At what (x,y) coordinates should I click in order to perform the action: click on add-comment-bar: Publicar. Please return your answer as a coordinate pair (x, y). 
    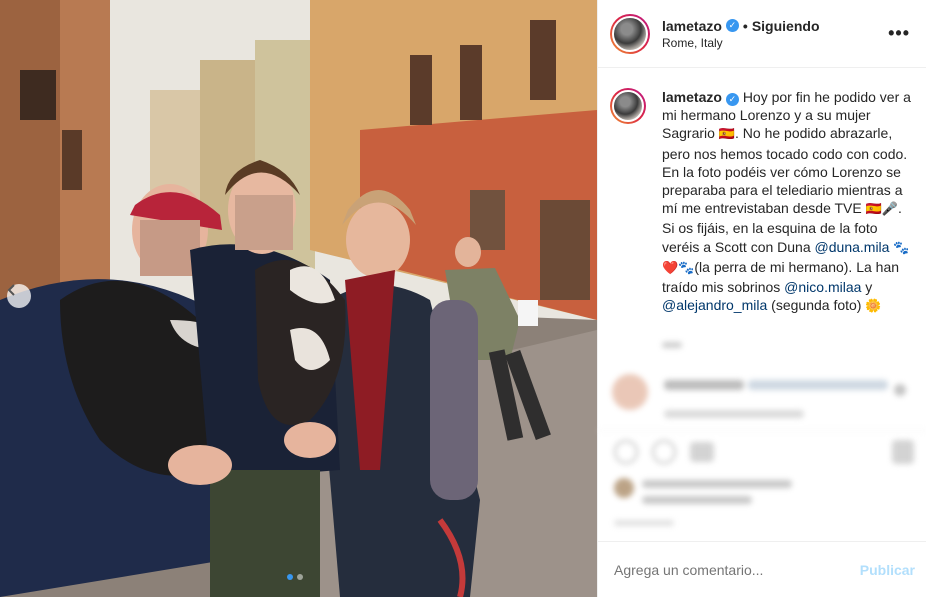
    Looking at the image, I should click on (762, 569).